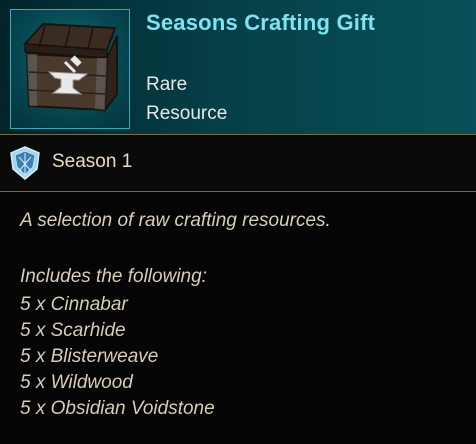 The image size is (476, 444). What do you see at coordinates (117, 408) in the screenshot?
I see `list-item: 5 x Obsidian Voidstone` at bounding box center [117, 408].